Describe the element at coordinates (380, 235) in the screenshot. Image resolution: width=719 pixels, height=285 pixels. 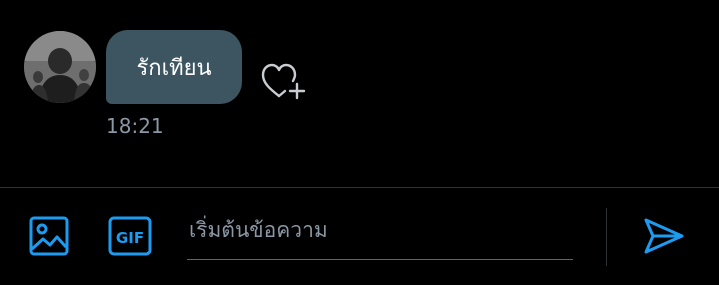
I see `message-input` at that location.